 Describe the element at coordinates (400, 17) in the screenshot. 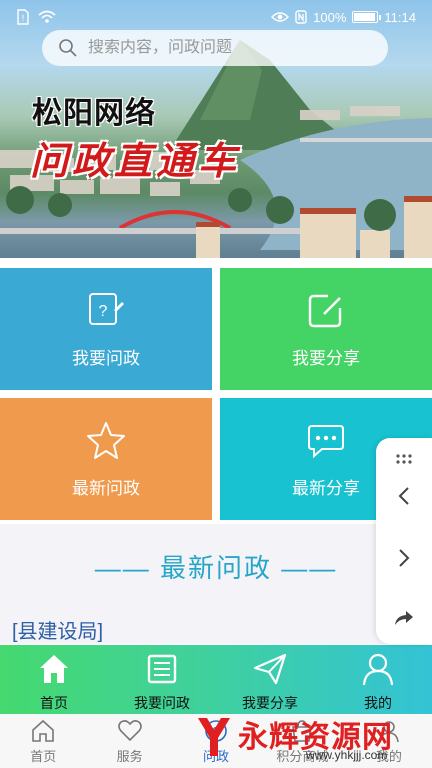

I see `clock: 11:14` at that location.